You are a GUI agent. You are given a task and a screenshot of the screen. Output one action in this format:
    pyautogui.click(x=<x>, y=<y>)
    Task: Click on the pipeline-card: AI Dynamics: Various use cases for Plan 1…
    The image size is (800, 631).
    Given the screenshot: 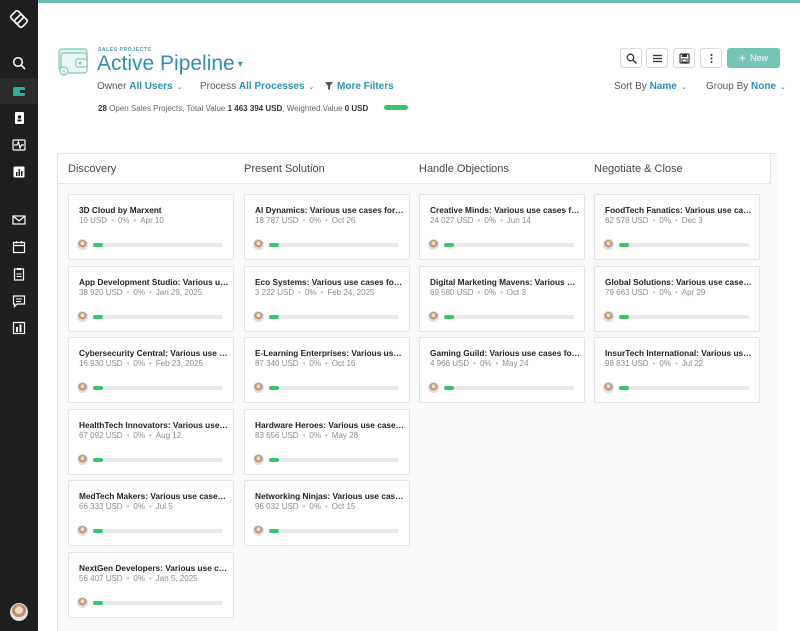 What is the action you would take?
    pyautogui.click(x=327, y=227)
    